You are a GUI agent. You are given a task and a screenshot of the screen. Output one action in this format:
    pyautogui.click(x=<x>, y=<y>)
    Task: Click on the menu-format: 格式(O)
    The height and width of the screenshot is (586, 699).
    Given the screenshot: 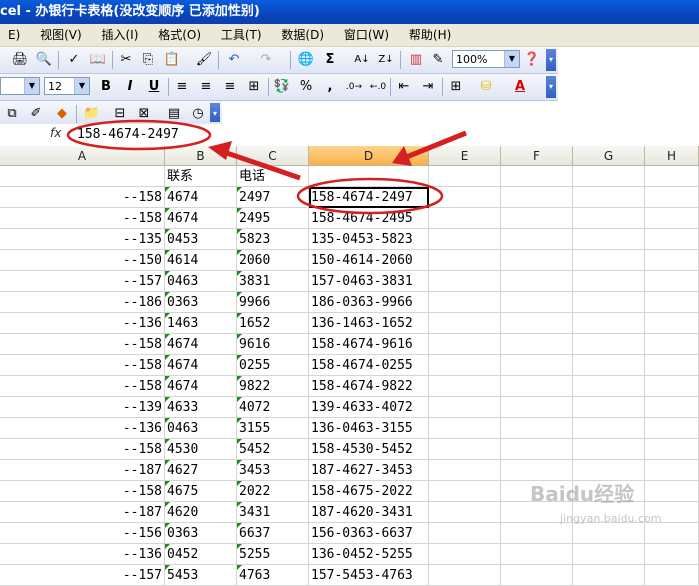 What is the action you would take?
    pyautogui.click(x=179, y=35)
    